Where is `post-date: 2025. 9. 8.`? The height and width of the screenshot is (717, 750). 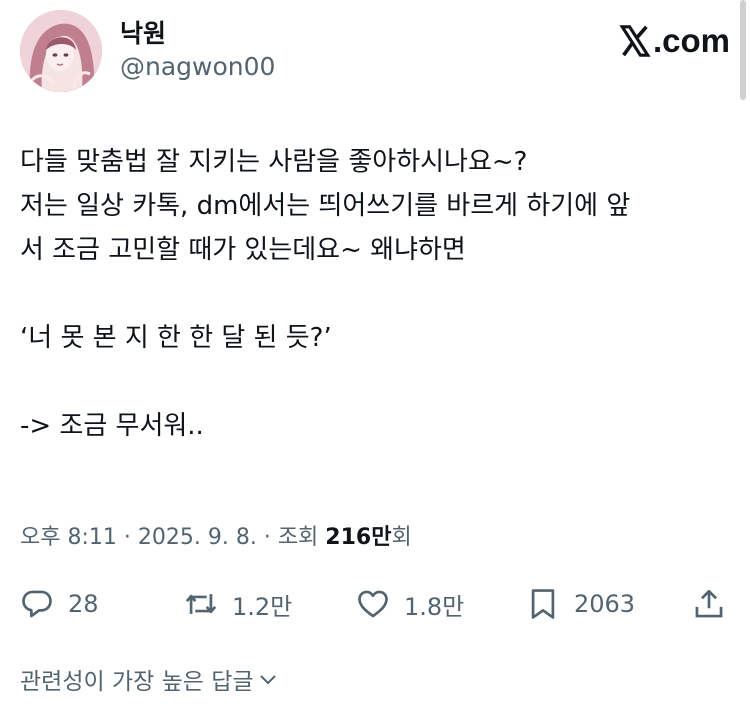
post-date: 2025. 9. 8. is located at coordinates (197, 537).